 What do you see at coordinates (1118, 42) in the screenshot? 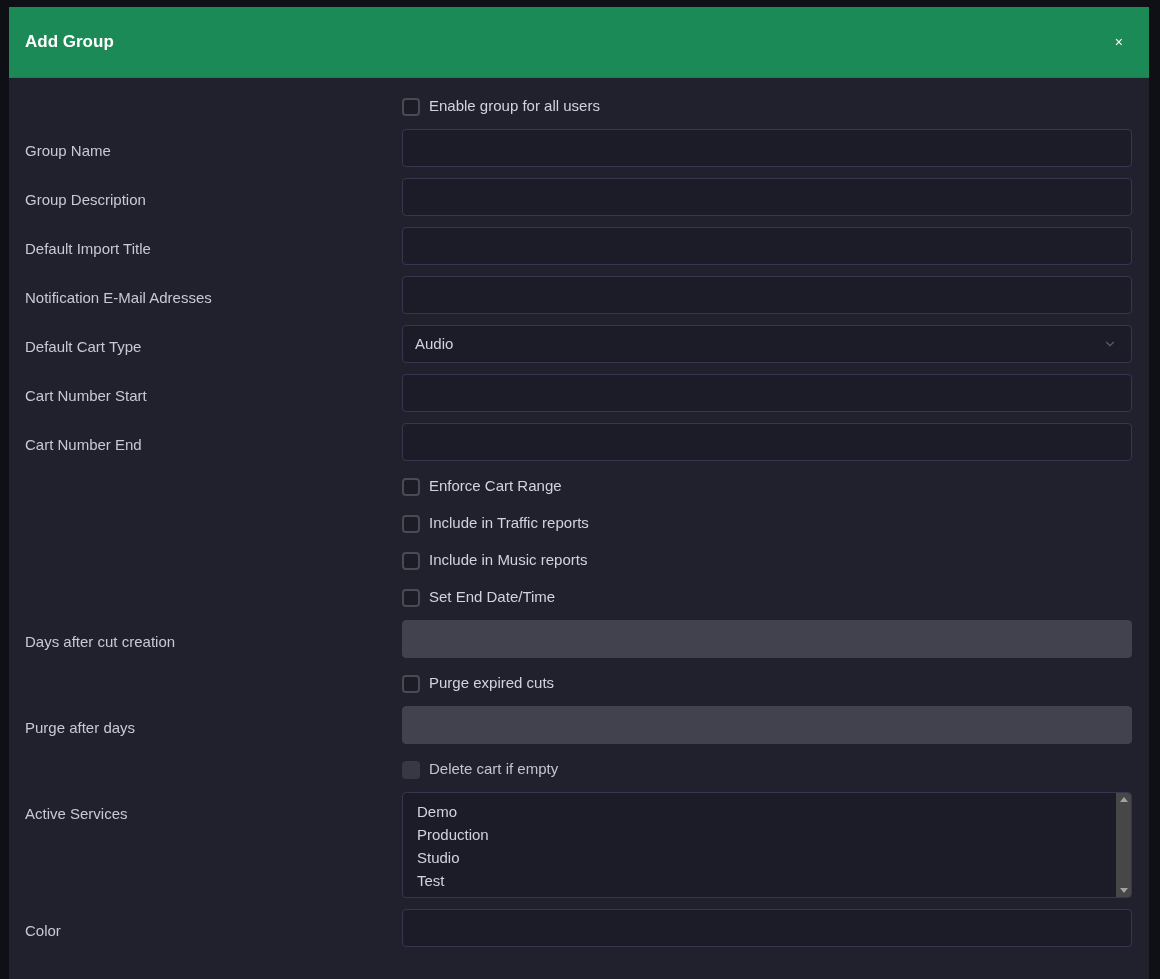
I see `close-button: ×` at bounding box center [1118, 42].